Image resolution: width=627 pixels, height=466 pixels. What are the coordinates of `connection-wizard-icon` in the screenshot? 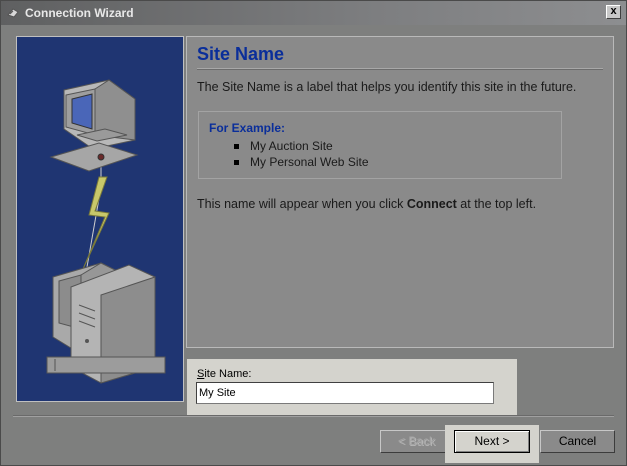 It's located at (13, 13).